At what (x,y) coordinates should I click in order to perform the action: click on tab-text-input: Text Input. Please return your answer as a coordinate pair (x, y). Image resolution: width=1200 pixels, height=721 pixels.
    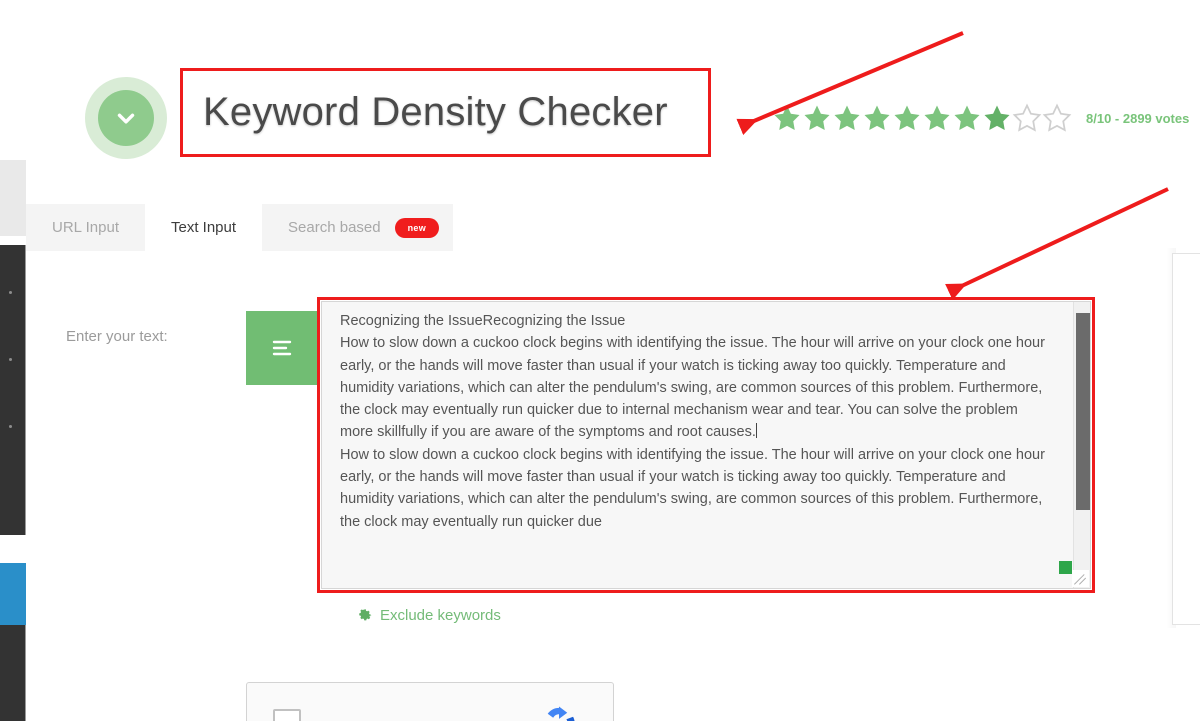
    Looking at the image, I should click on (203, 227).